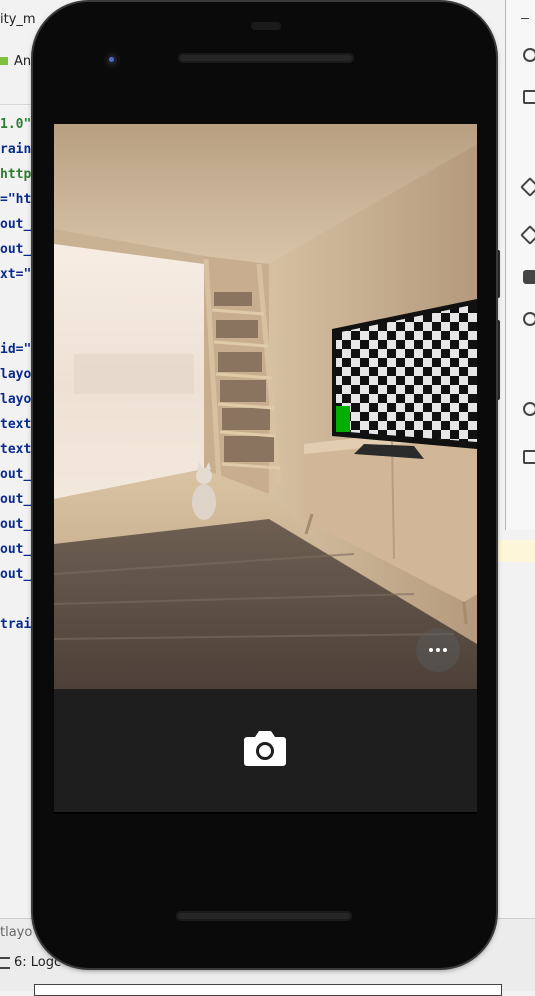  What do you see at coordinates (4, 61) in the screenshot?
I see `android-icon` at bounding box center [4, 61].